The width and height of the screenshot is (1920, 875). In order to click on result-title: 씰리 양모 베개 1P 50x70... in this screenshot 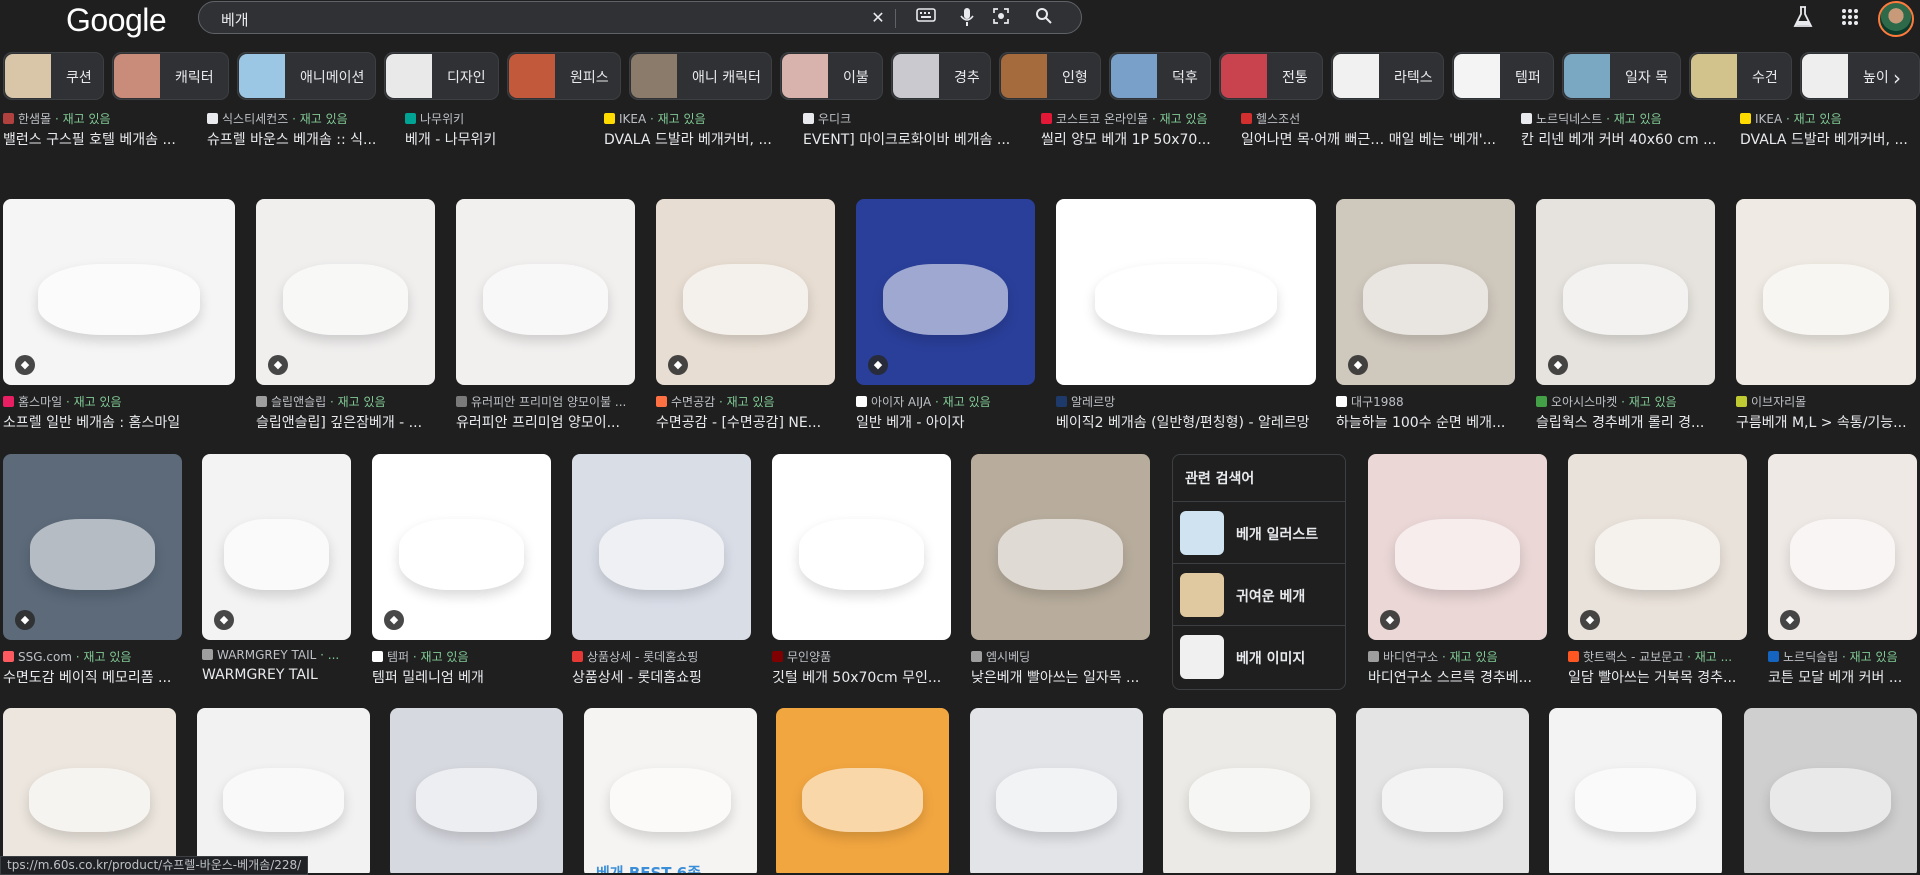, I will do `click(1136, 139)`.